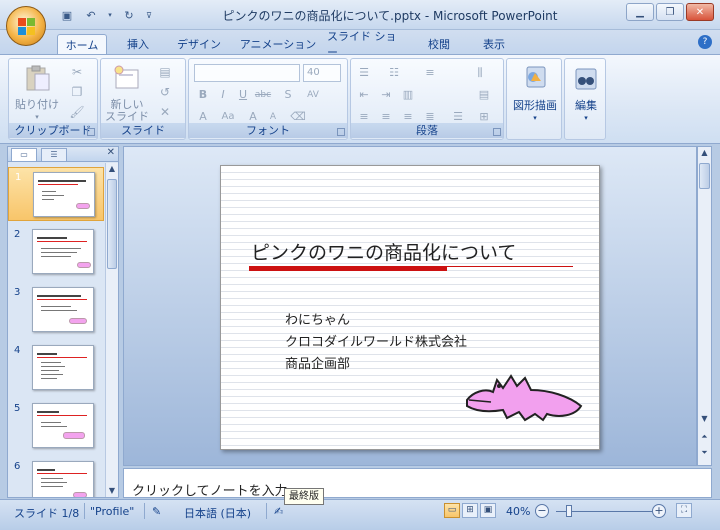 The height and width of the screenshot is (530, 720). Describe the element at coordinates (129, 15) in the screenshot. I see `redo-icon: ↻` at that location.